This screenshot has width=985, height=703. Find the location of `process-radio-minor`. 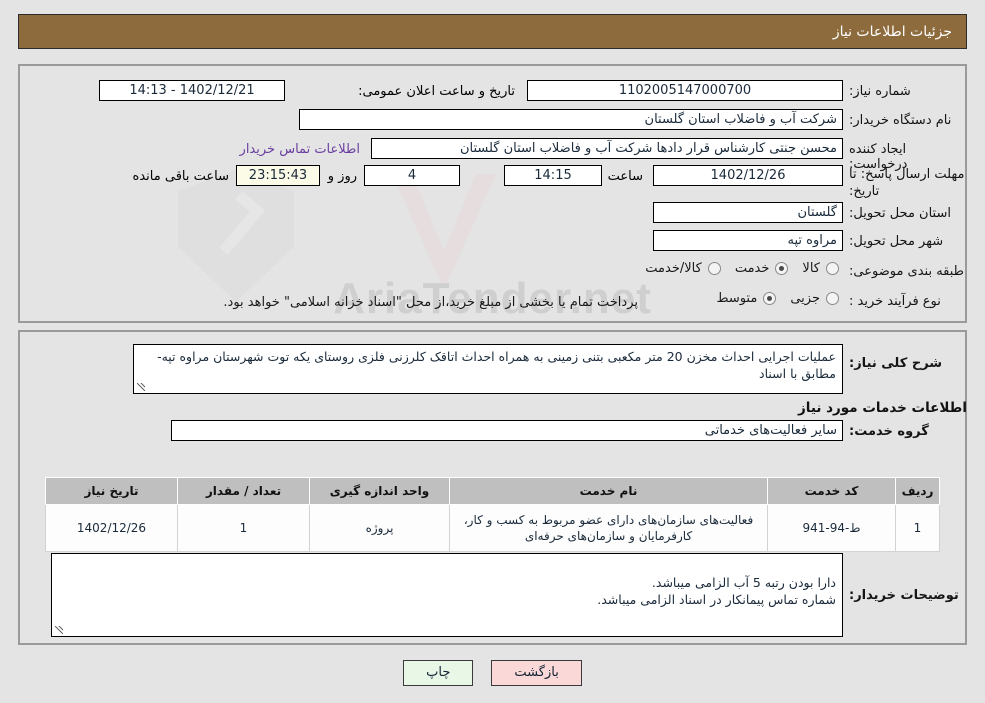

process-radio-minor is located at coordinates (832, 298).